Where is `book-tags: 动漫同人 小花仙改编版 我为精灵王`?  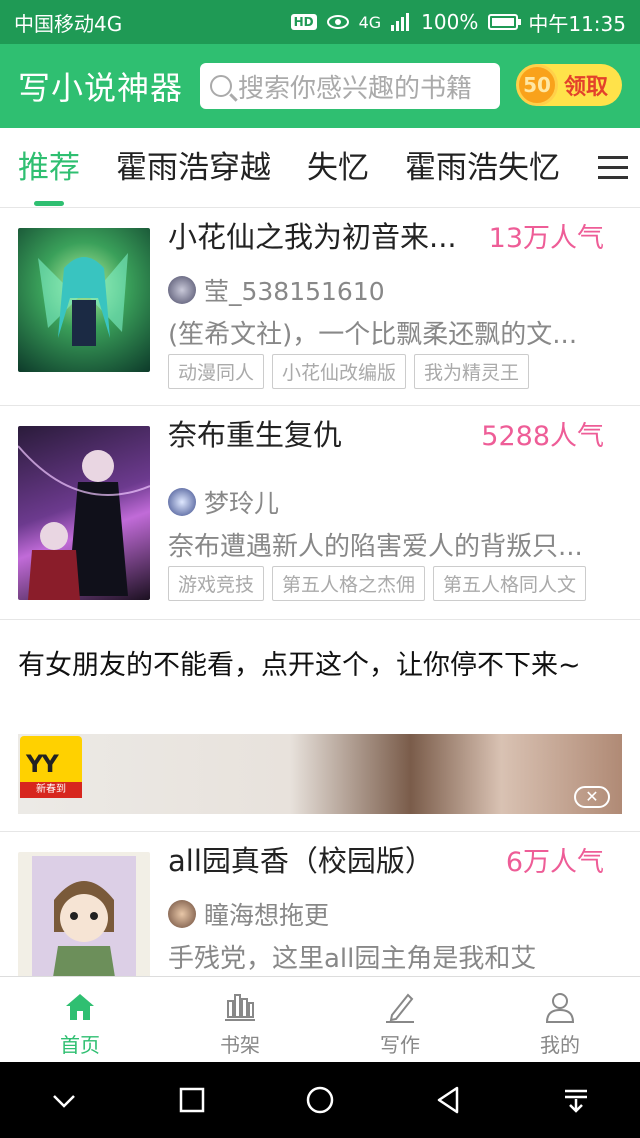 book-tags: 动漫同人 小花仙改编版 我为精灵王 is located at coordinates (349, 371).